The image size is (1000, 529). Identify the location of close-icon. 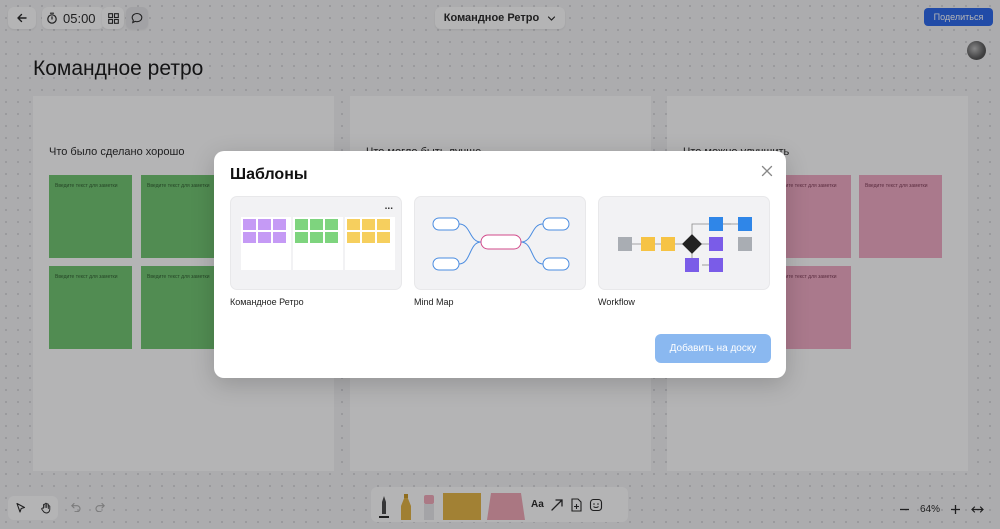
(767, 171).